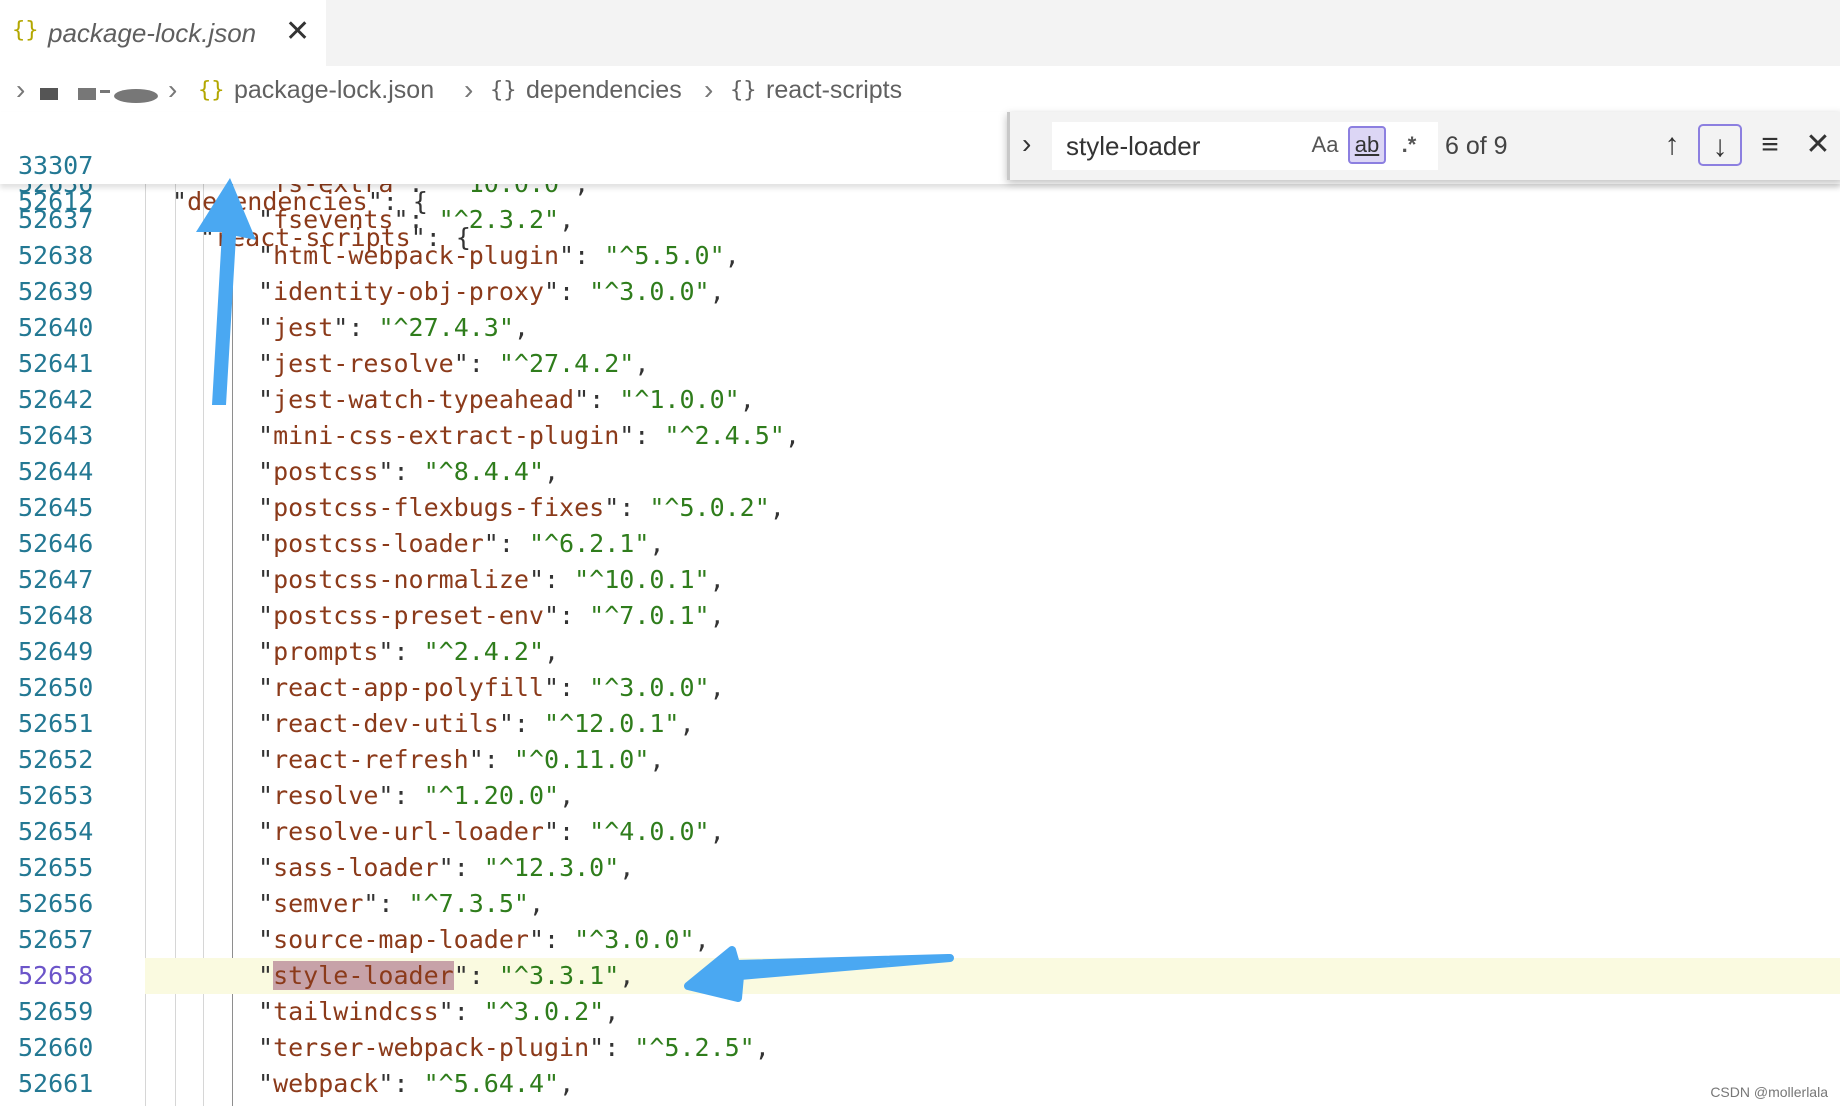 The image size is (1840, 1106). What do you see at coordinates (211, 90) in the screenshot?
I see `json-braces-icon: {}` at bounding box center [211, 90].